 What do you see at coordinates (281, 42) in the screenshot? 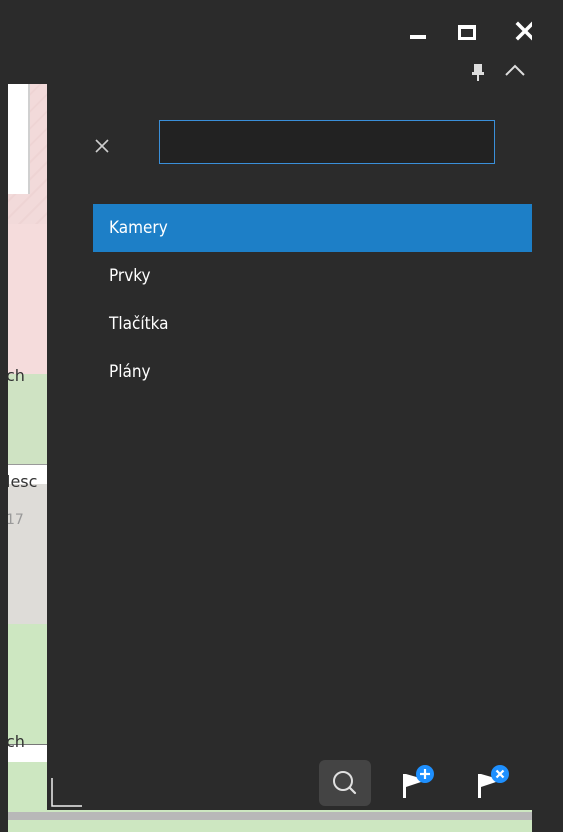
I see `title-bar` at bounding box center [281, 42].